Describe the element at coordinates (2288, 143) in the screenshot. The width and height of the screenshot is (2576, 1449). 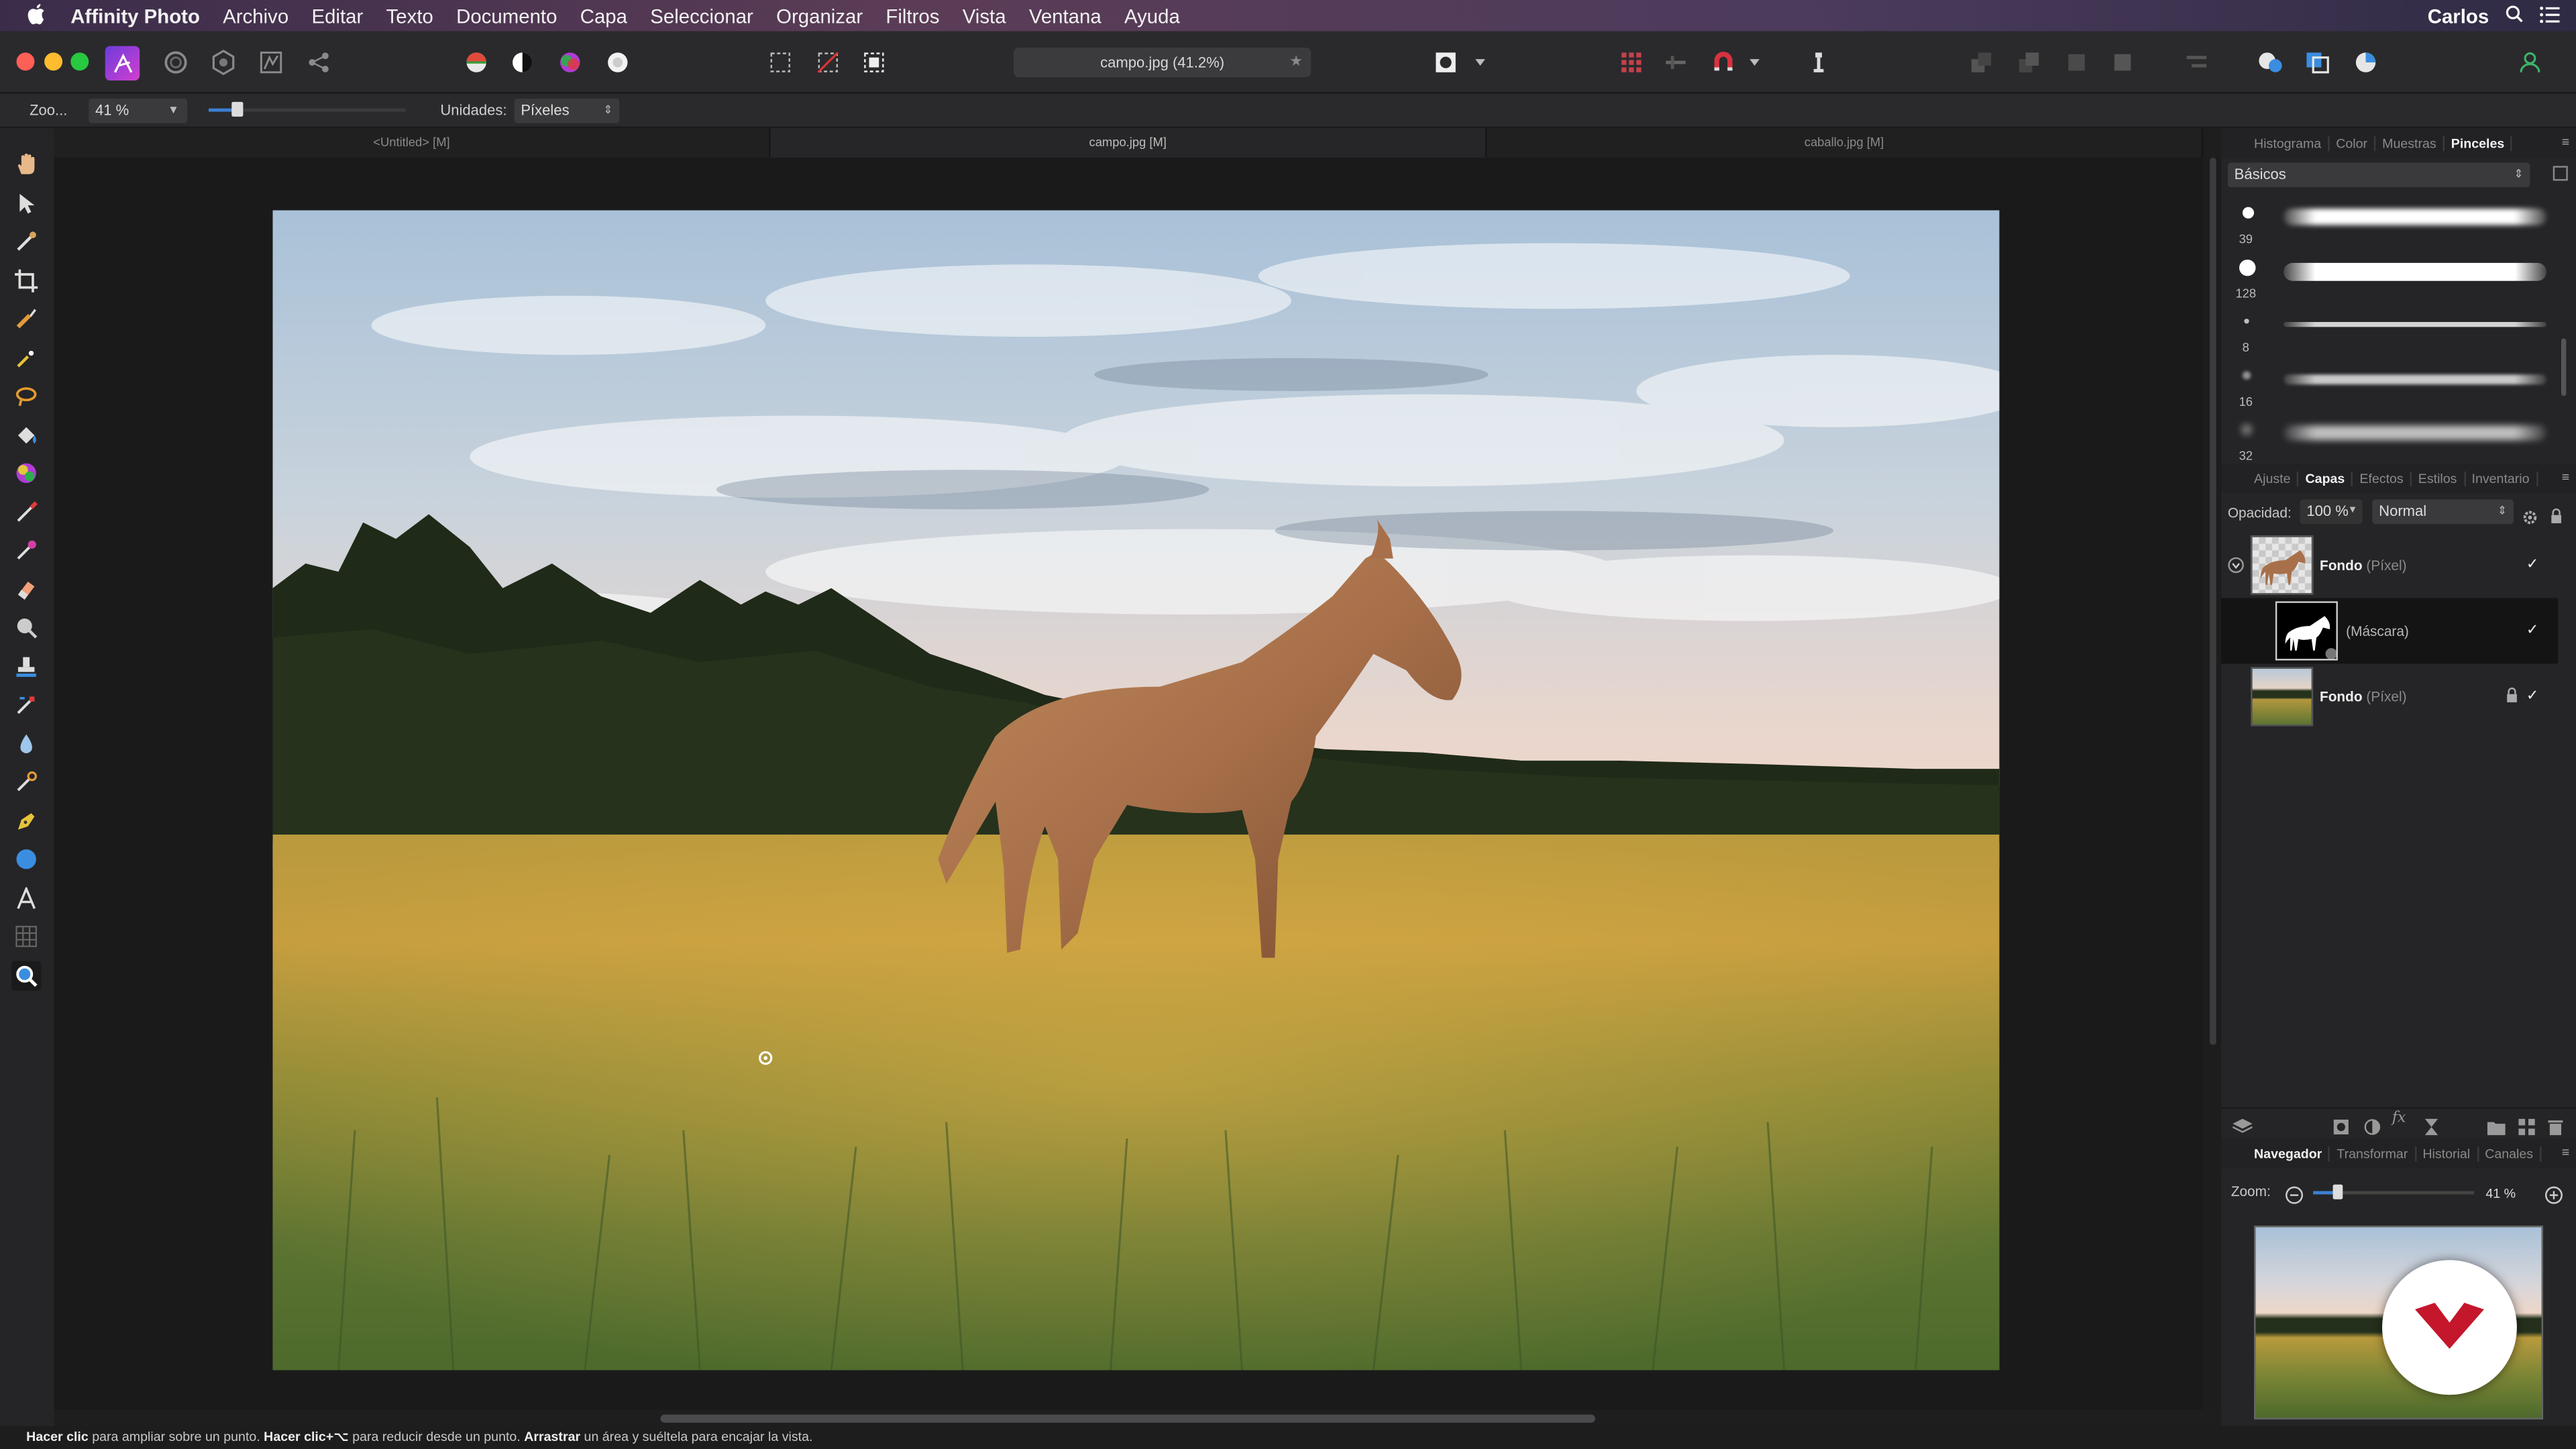
I see `tab-histograma: Histograma` at that location.